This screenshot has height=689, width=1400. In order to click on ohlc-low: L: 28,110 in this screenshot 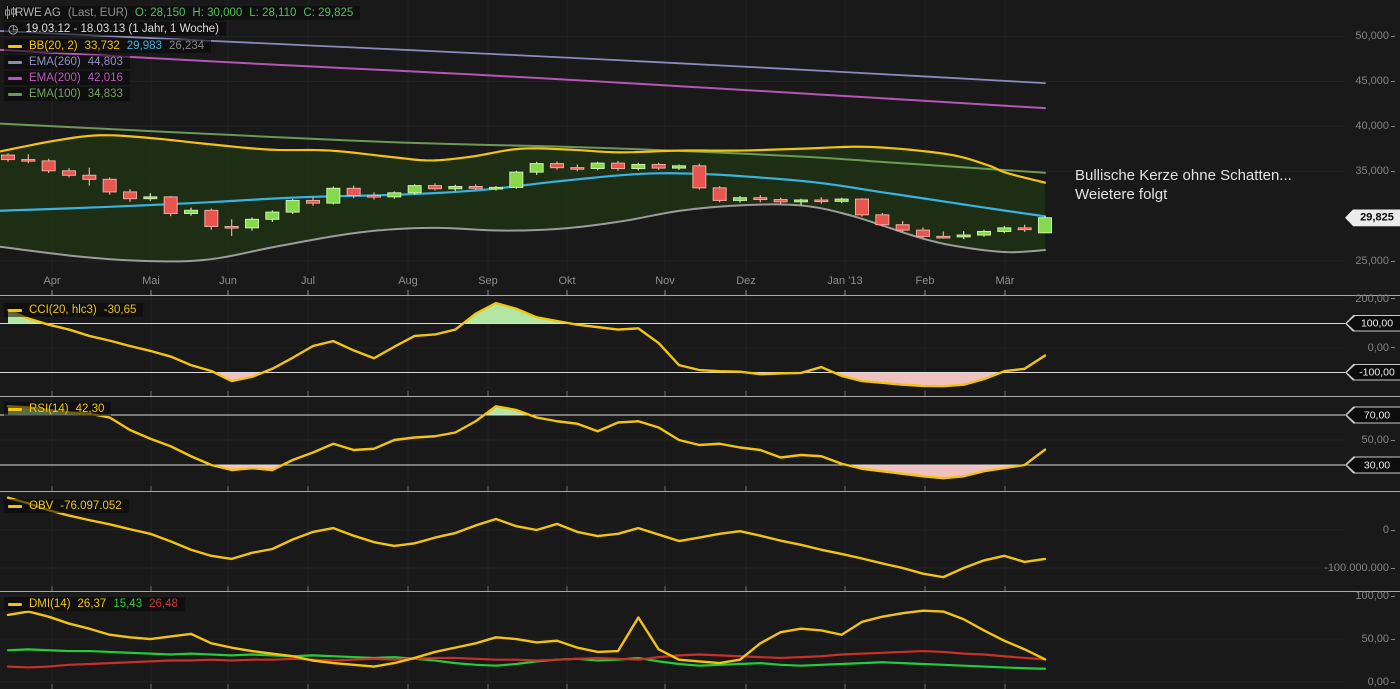, I will do `click(273, 13)`.